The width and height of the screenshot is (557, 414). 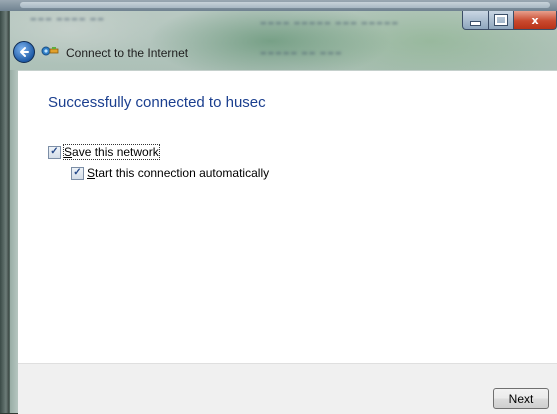 I want to click on maximize-button, so click(x=501, y=20).